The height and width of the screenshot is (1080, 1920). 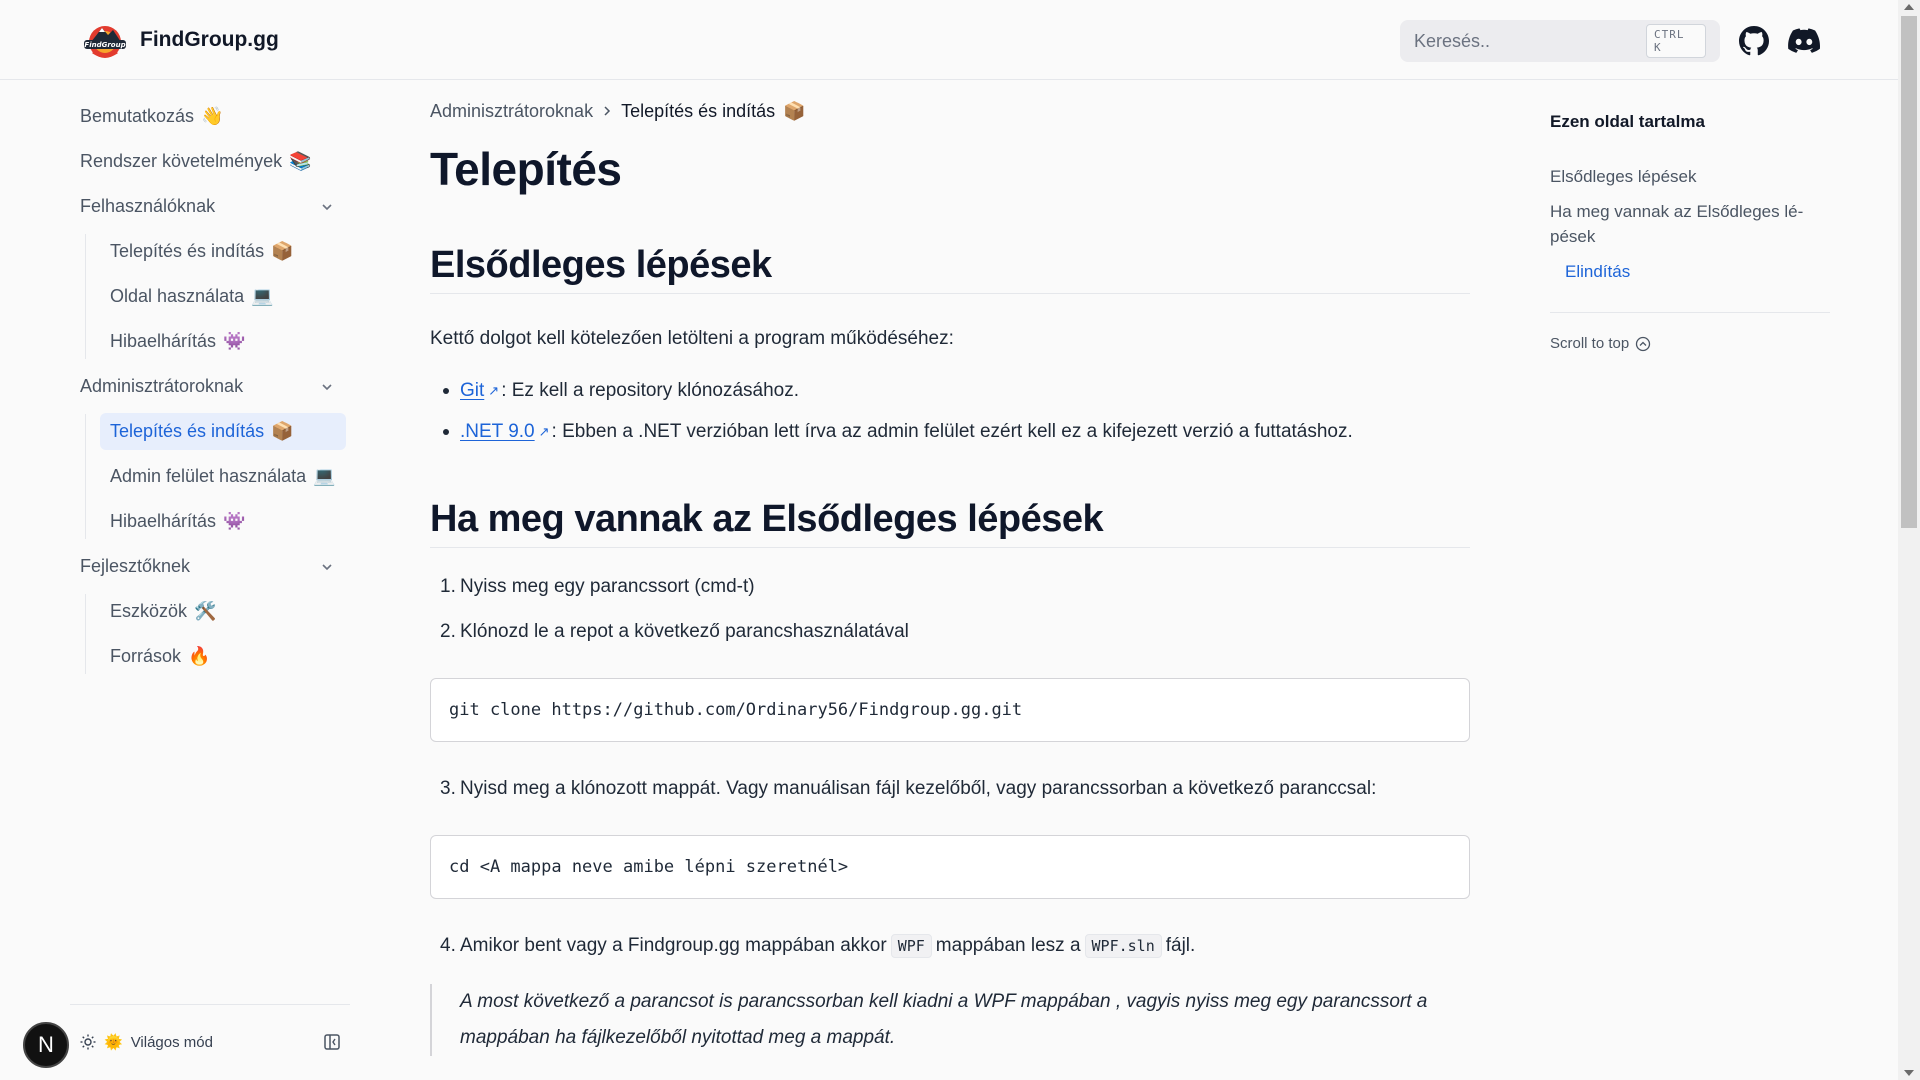 I want to click on toc-link-elinditas: Elindítás, so click(x=1690, y=271).